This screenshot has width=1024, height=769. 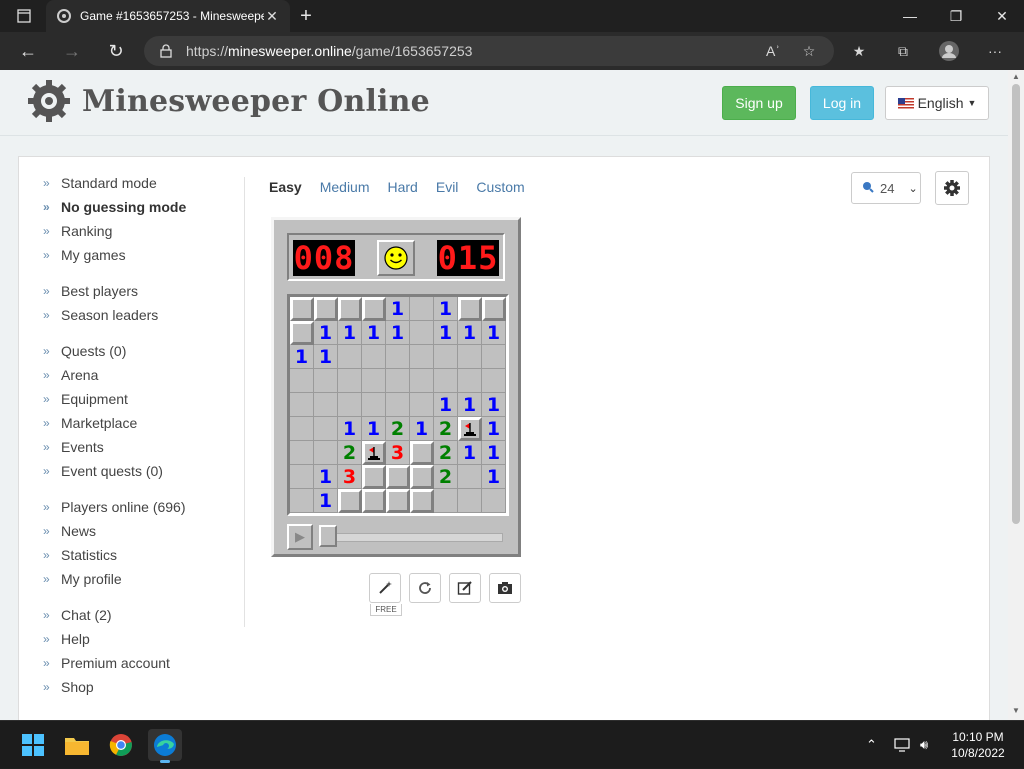 What do you see at coordinates (956, 16) in the screenshot?
I see `restore-icon: ❐` at bounding box center [956, 16].